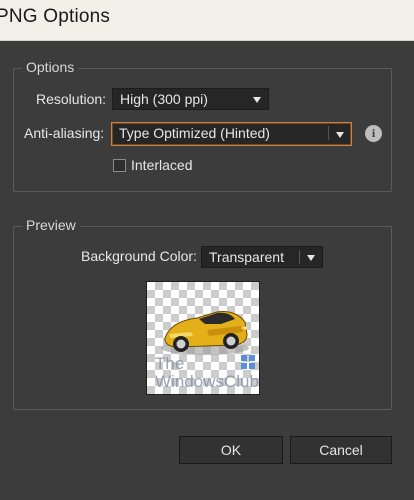 The height and width of the screenshot is (500, 414). I want to click on interlaced-label: Interlaced, so click(161, 165).